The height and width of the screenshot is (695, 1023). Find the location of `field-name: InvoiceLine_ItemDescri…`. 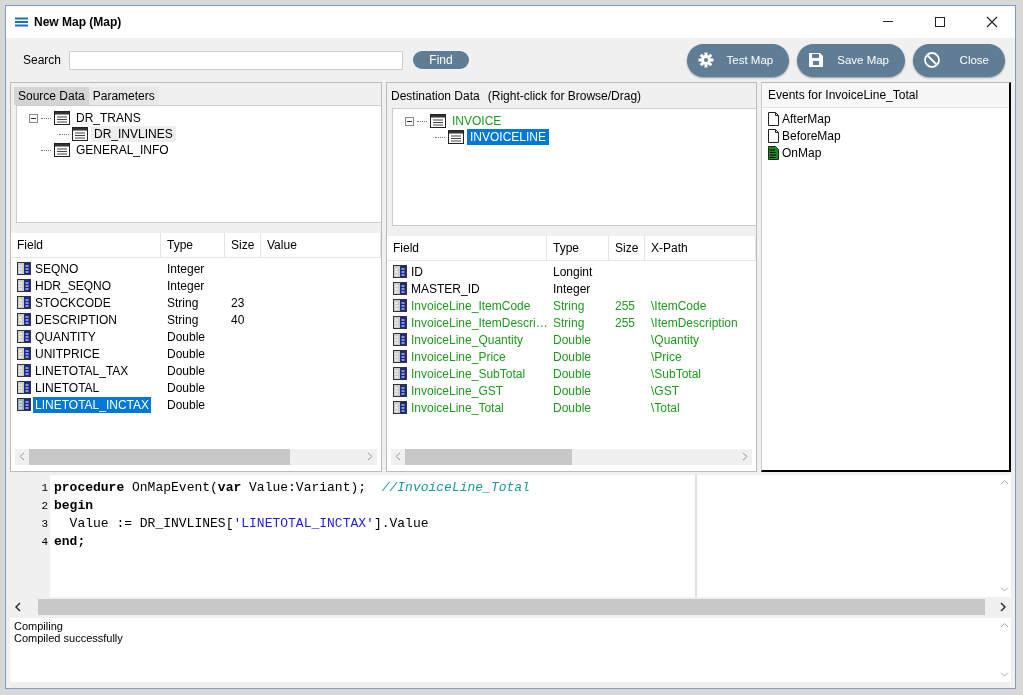

field-name: InvoiceLine_ItemDescri… is located at coordinates (479, 322).